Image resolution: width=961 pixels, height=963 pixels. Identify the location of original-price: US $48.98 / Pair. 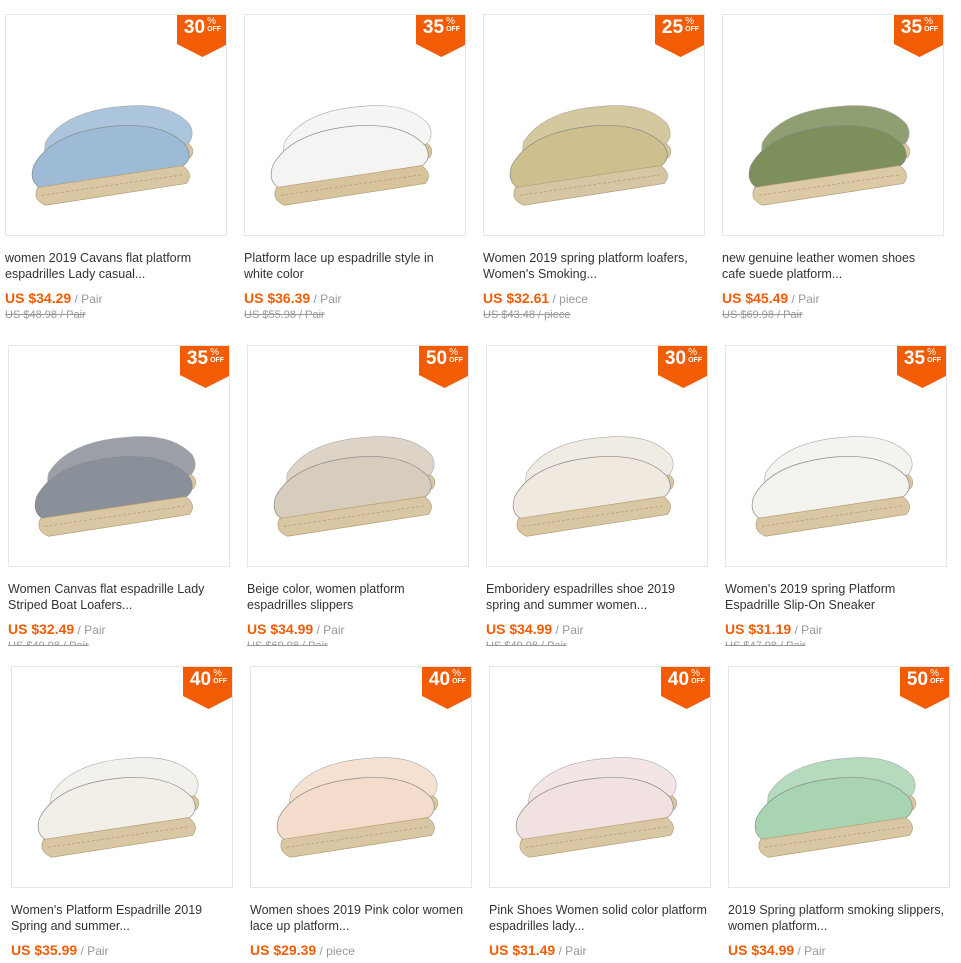
(45, 315).